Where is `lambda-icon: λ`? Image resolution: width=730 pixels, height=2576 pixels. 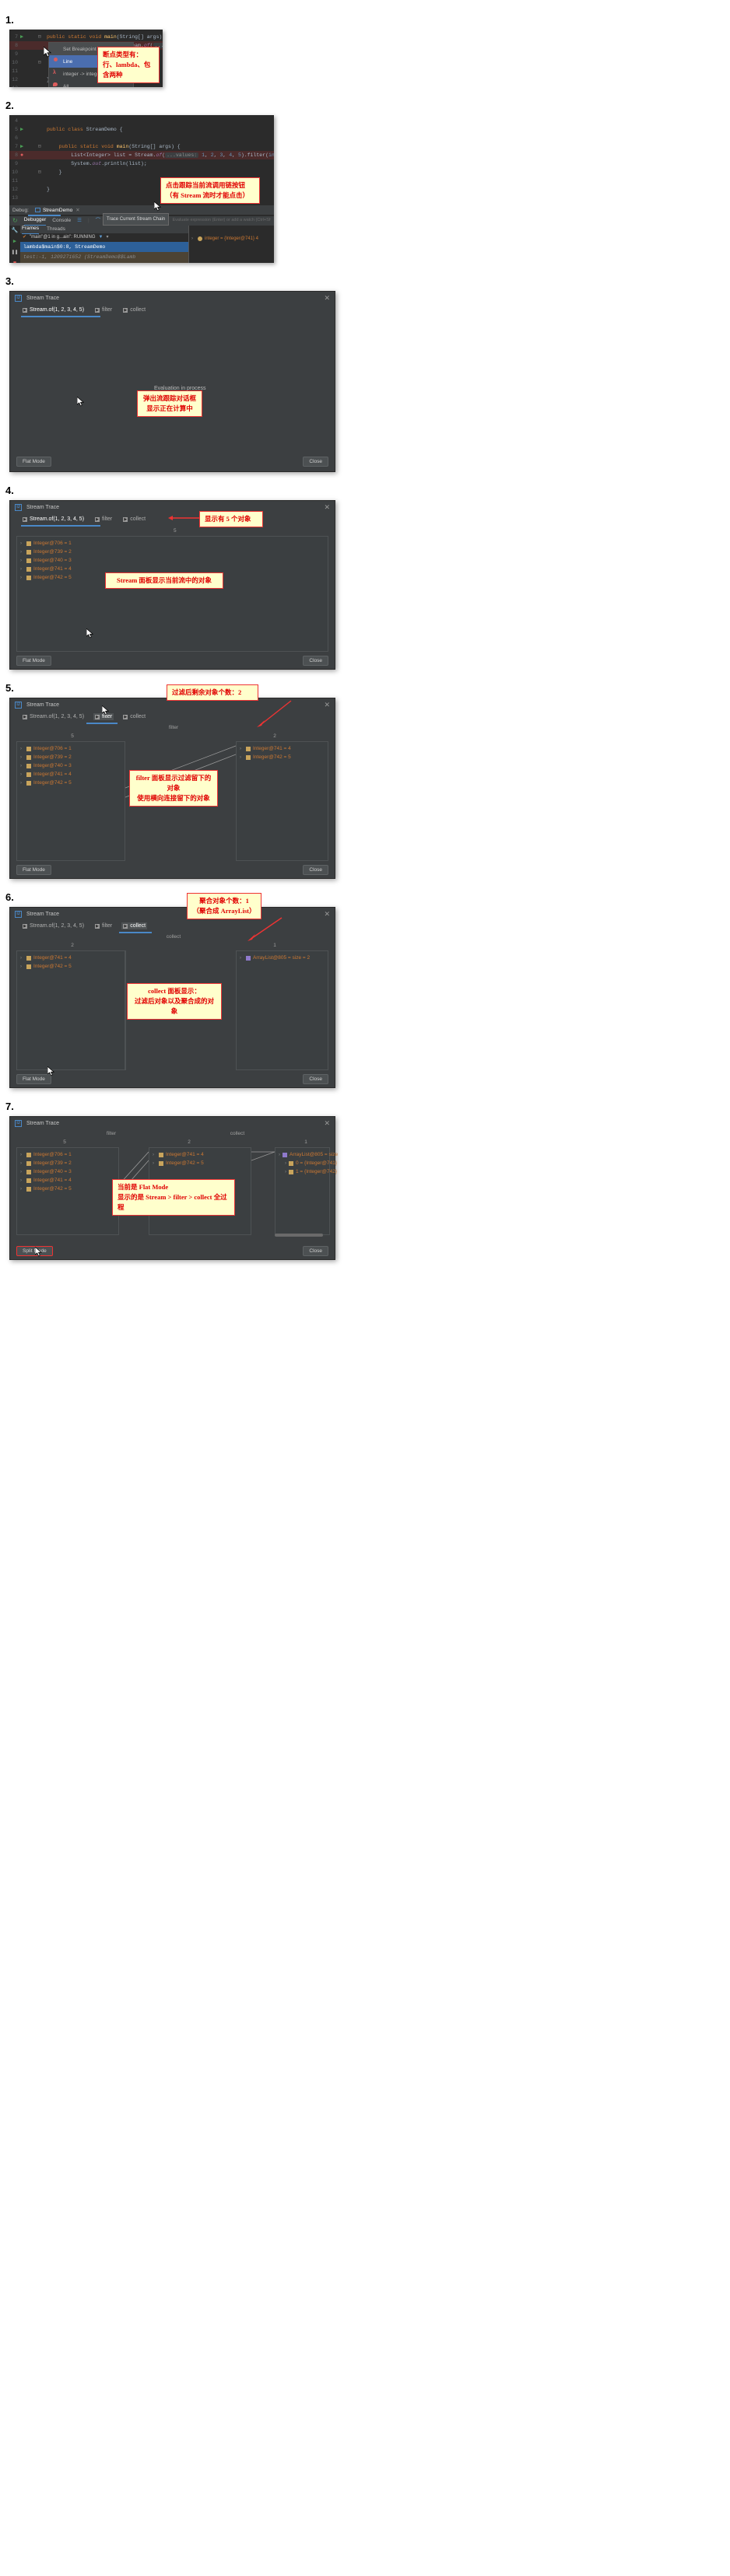 lambda-icon: λ is located at coordinates (54, 73).